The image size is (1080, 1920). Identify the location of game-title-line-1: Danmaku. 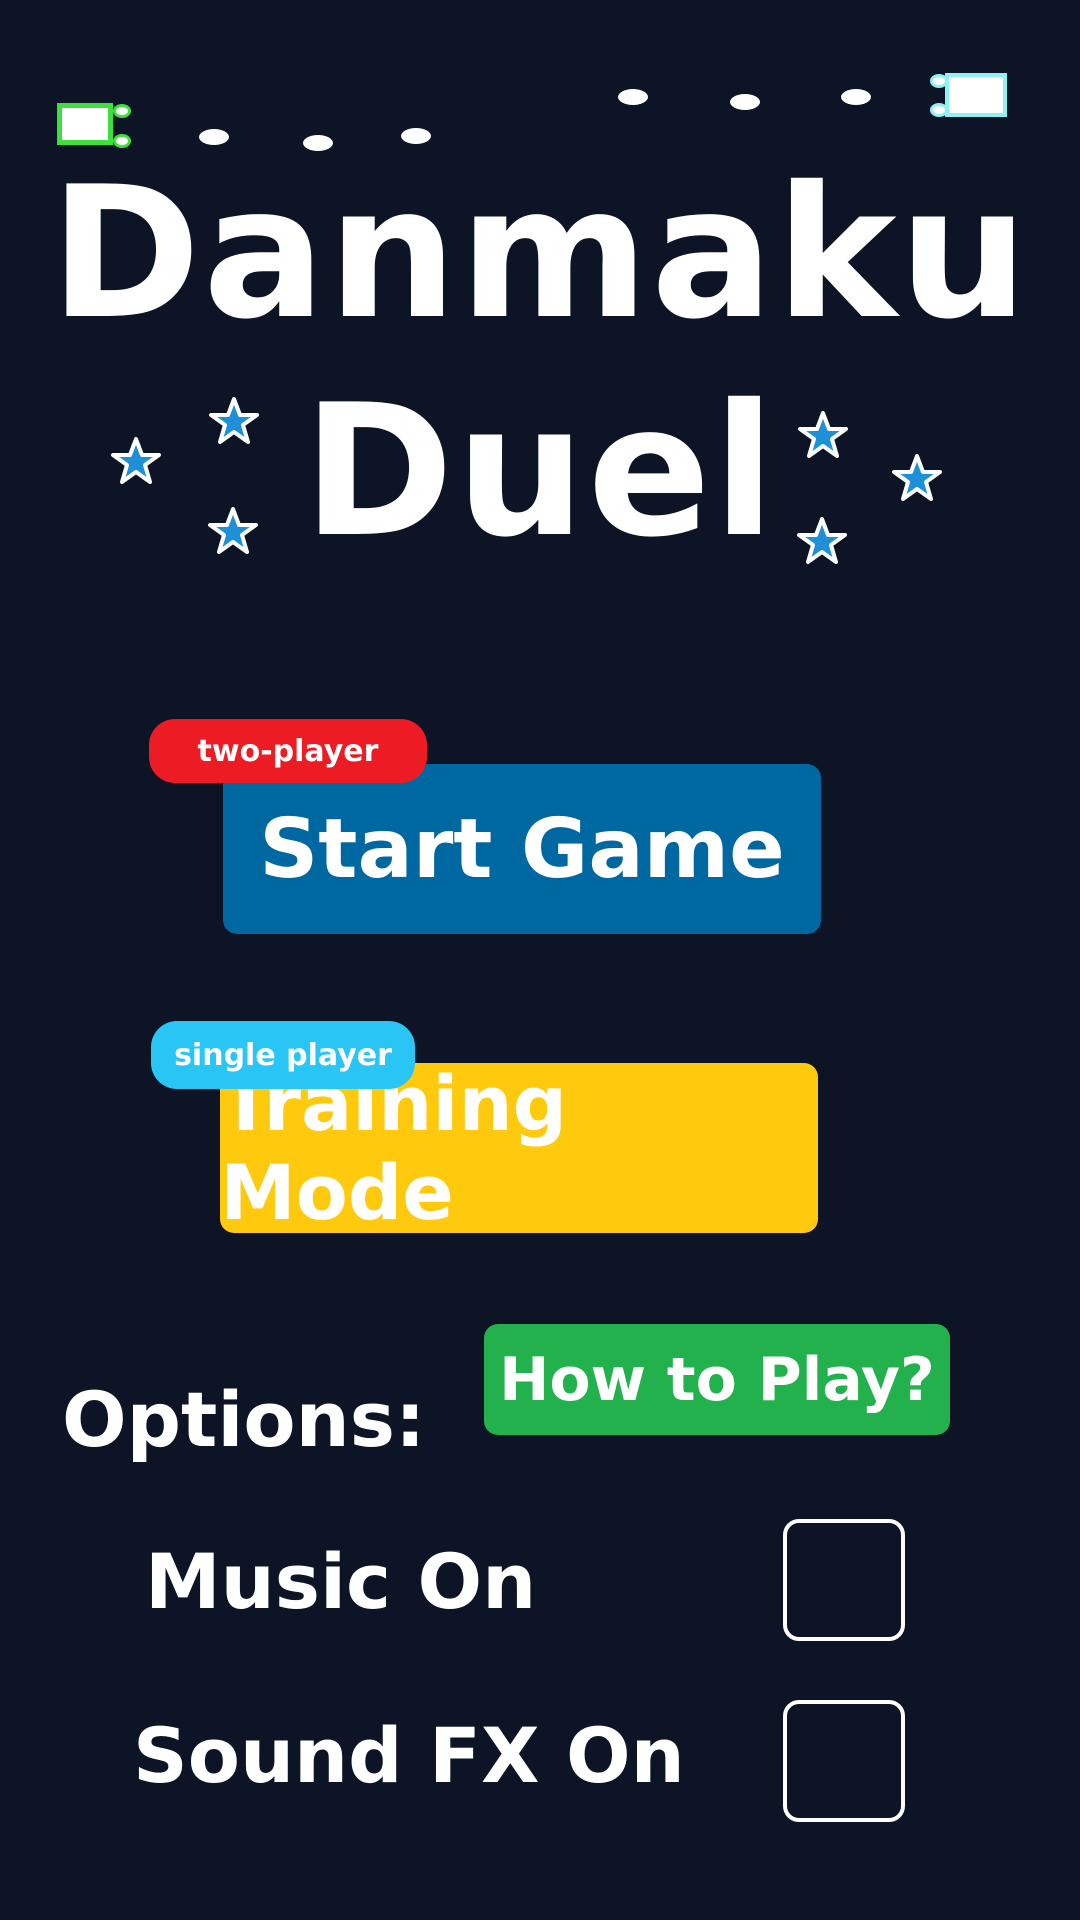
(540, 253).